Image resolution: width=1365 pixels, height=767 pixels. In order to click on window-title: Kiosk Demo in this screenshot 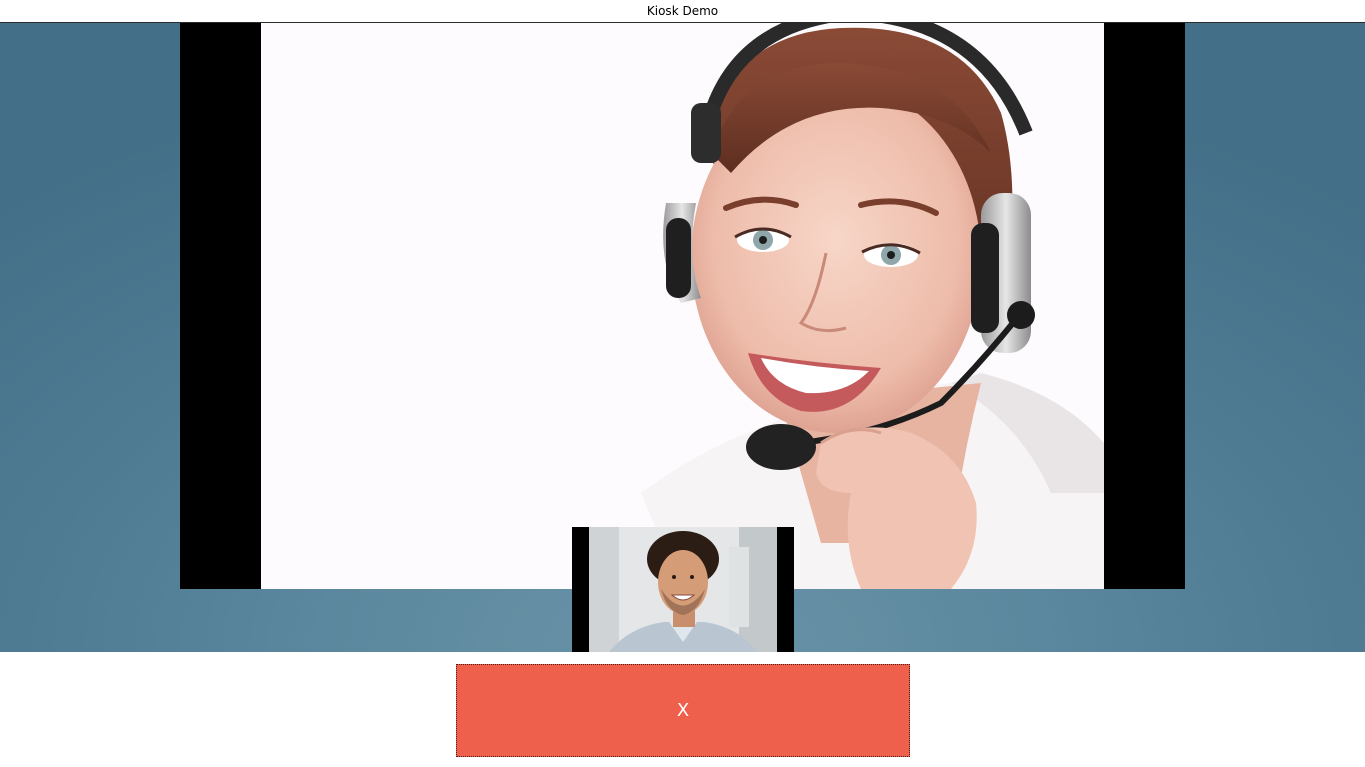, I will do `click(682, 10)`.